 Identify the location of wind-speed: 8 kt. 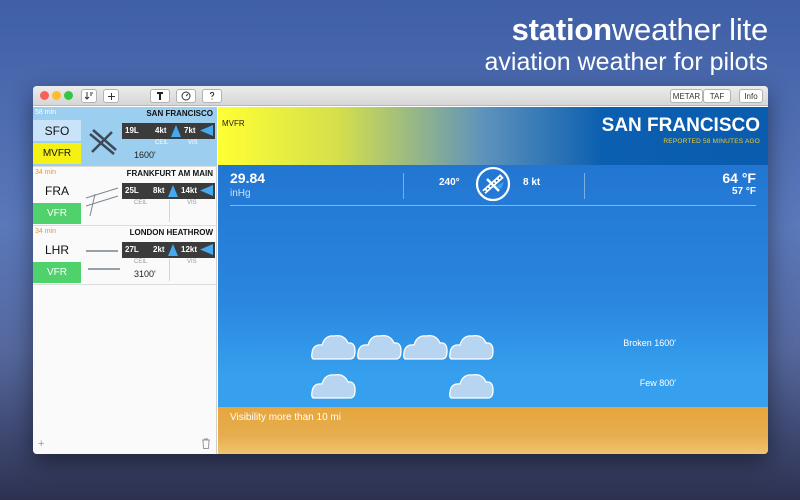
(532, 182).